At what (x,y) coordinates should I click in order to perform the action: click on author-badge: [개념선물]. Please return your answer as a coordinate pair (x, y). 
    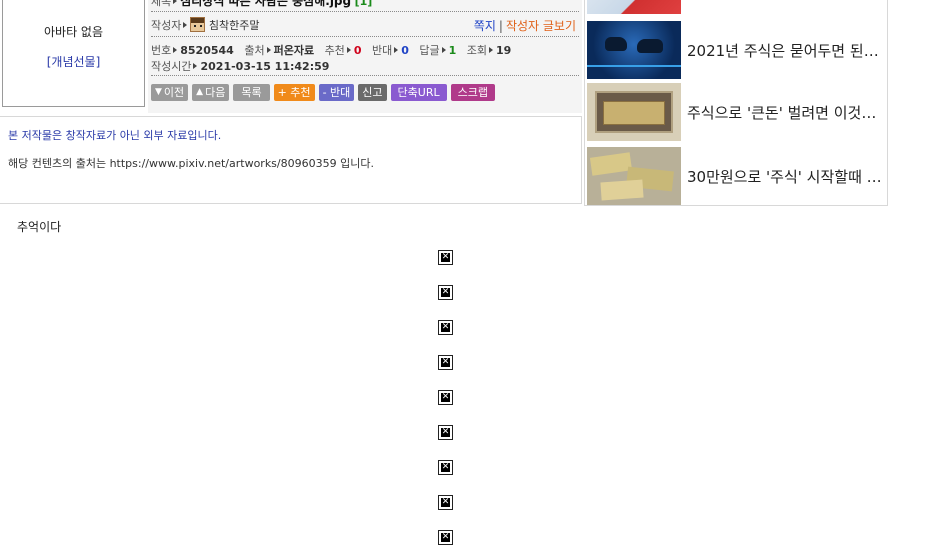
    Looking at the image, I should click on (73, 61).